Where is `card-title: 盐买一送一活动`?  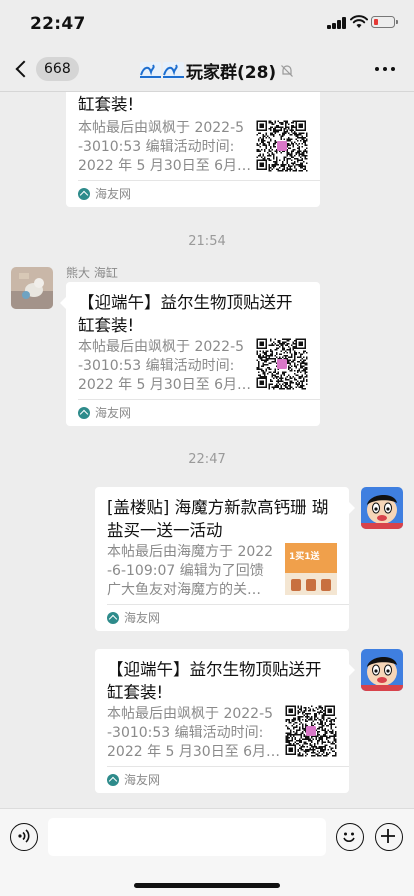 card-title: 盐买一送一活动 is located at coordinates (165, 530).